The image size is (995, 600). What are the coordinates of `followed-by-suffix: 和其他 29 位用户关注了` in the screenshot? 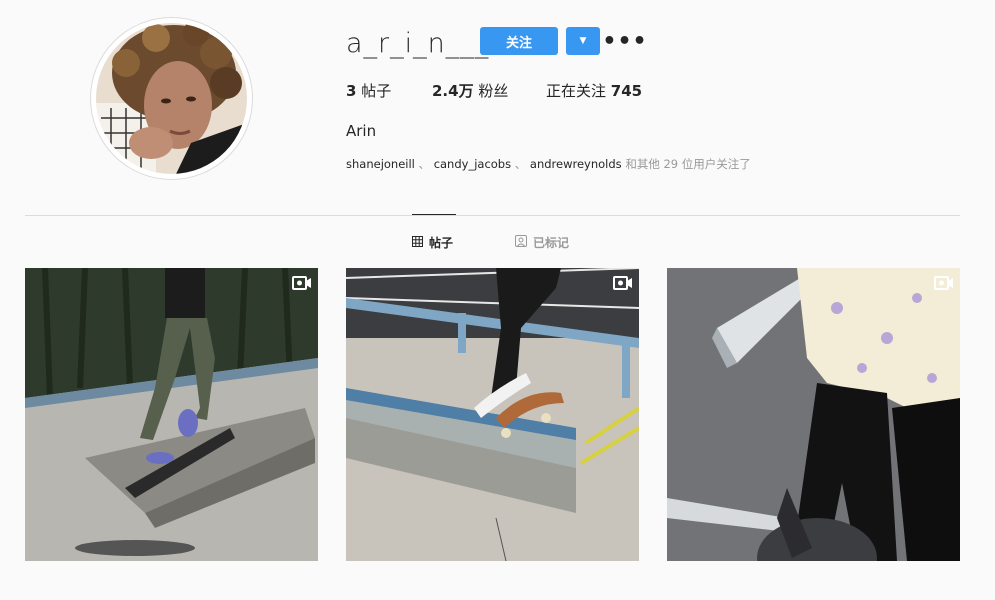 It's located at (686, 164).